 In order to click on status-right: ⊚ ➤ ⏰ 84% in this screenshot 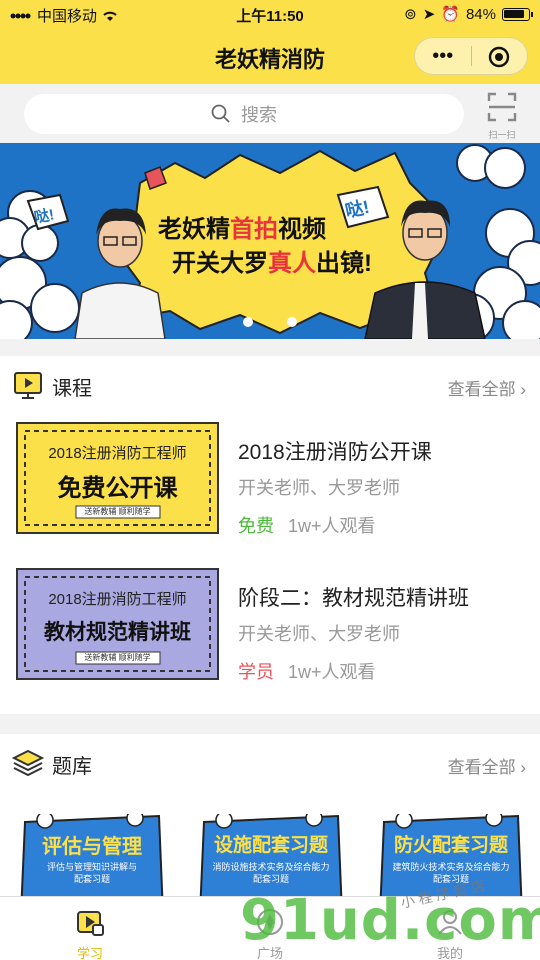, I will do `click(468, 14)`.